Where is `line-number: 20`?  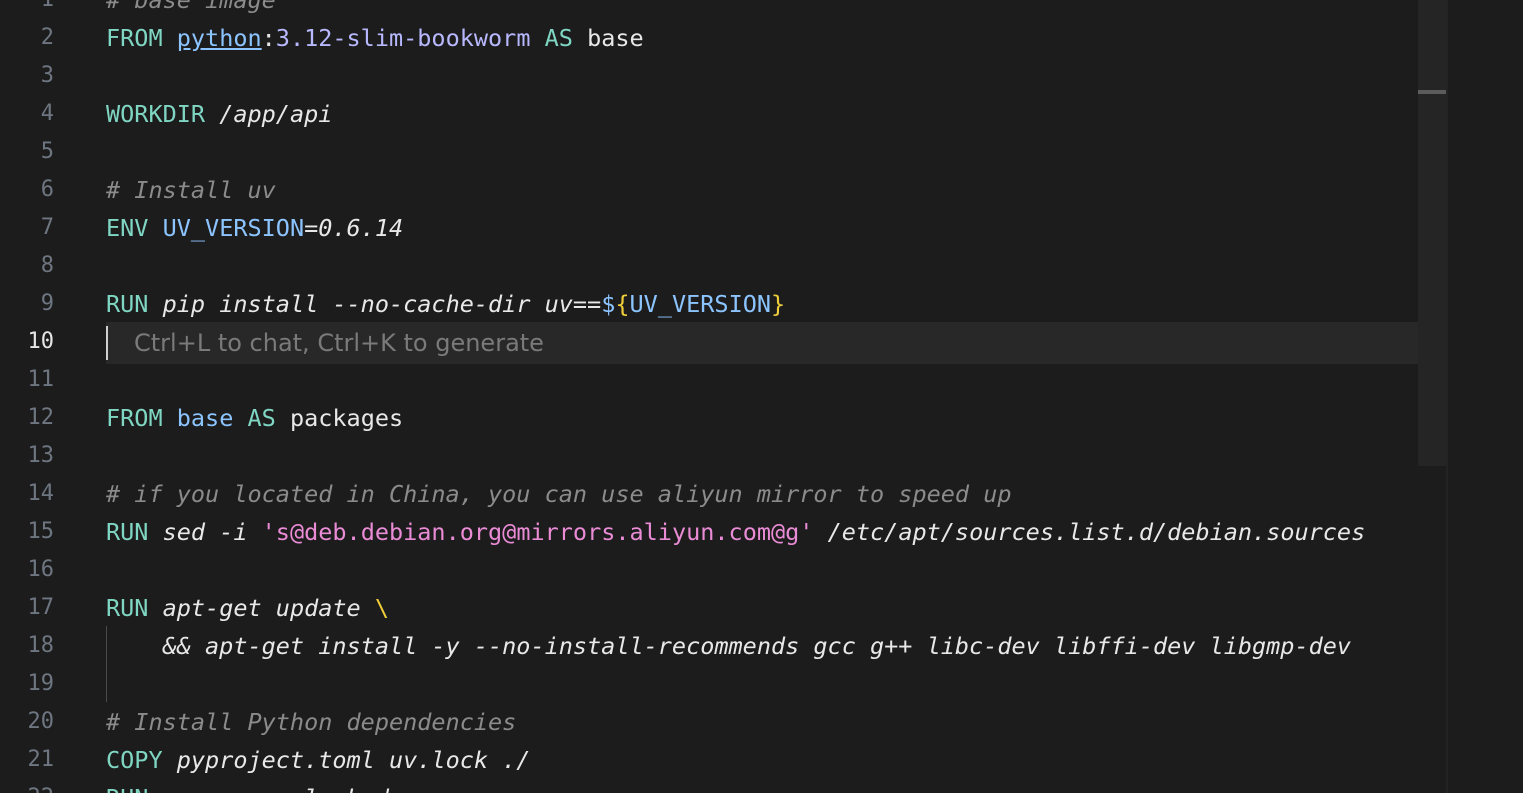 line-number: 20 is located at coordinates (41, 721).